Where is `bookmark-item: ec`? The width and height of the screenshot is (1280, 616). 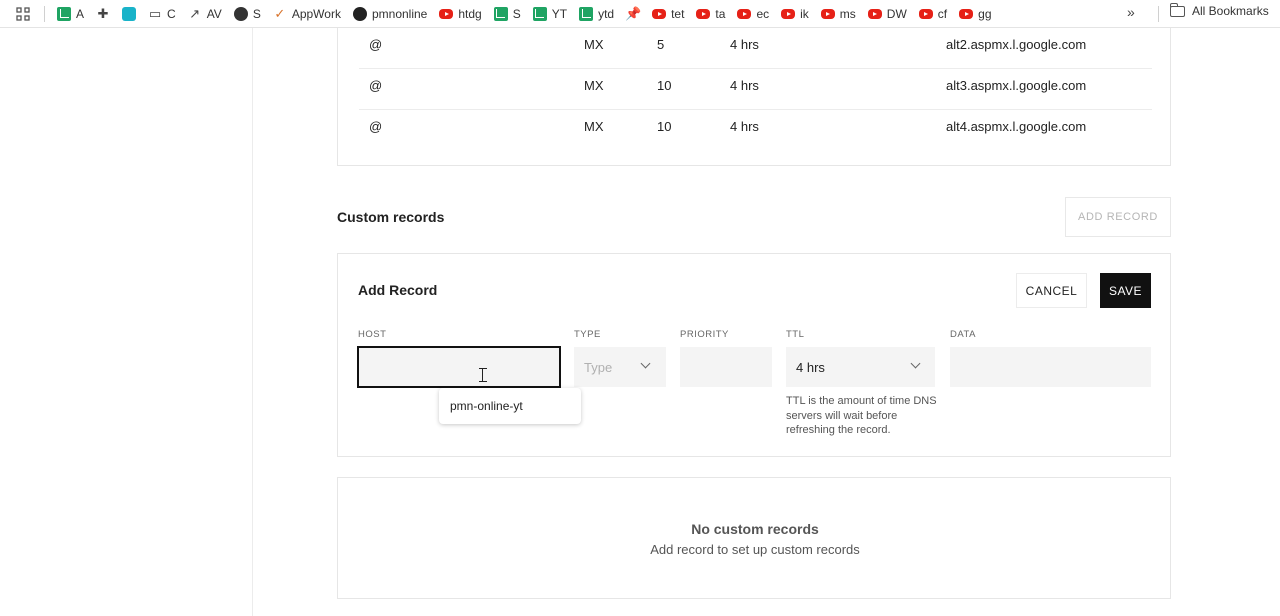 bookmark-item: ec is located at coordinates (753, 14).